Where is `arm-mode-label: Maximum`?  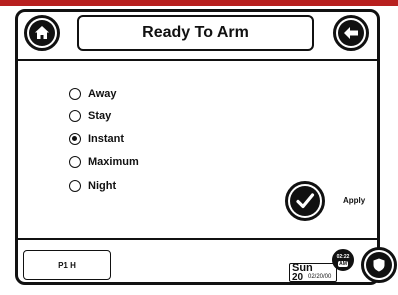 arm-mode-label: Maximum is located at coordinates (113, 162).